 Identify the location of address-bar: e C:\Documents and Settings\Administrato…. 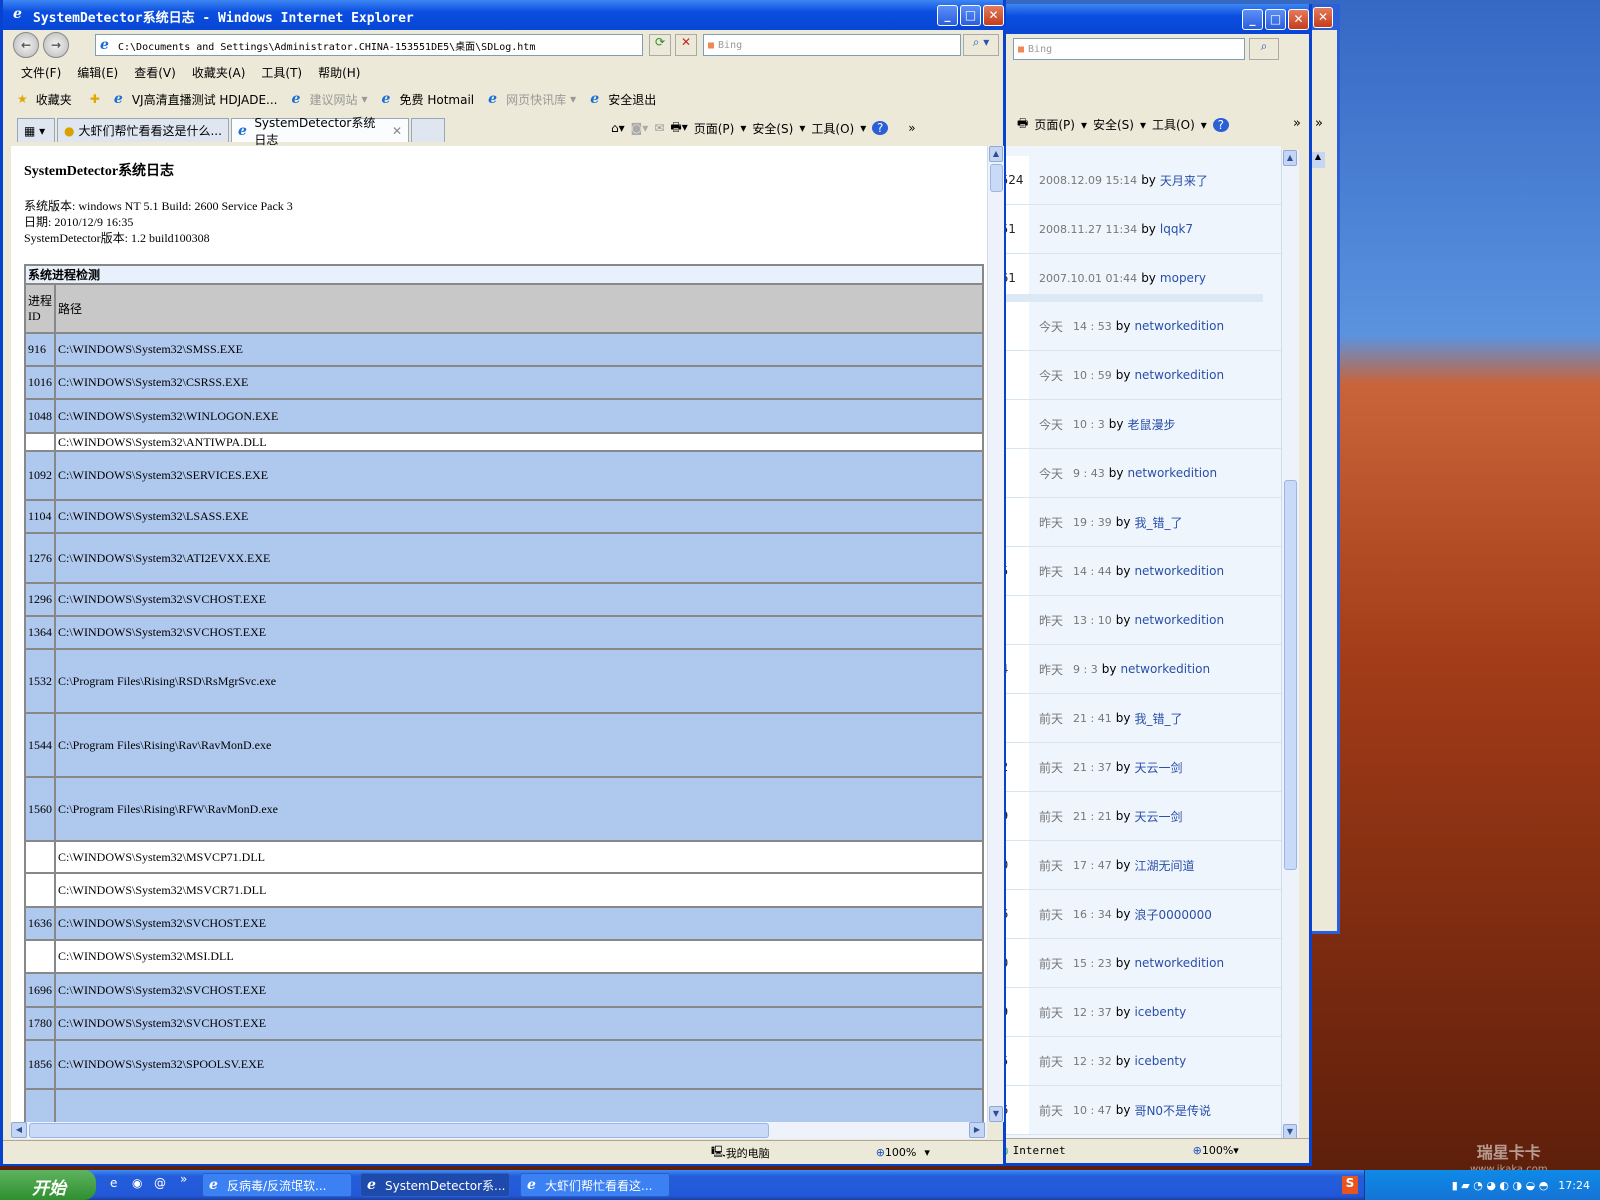
(369, 45).